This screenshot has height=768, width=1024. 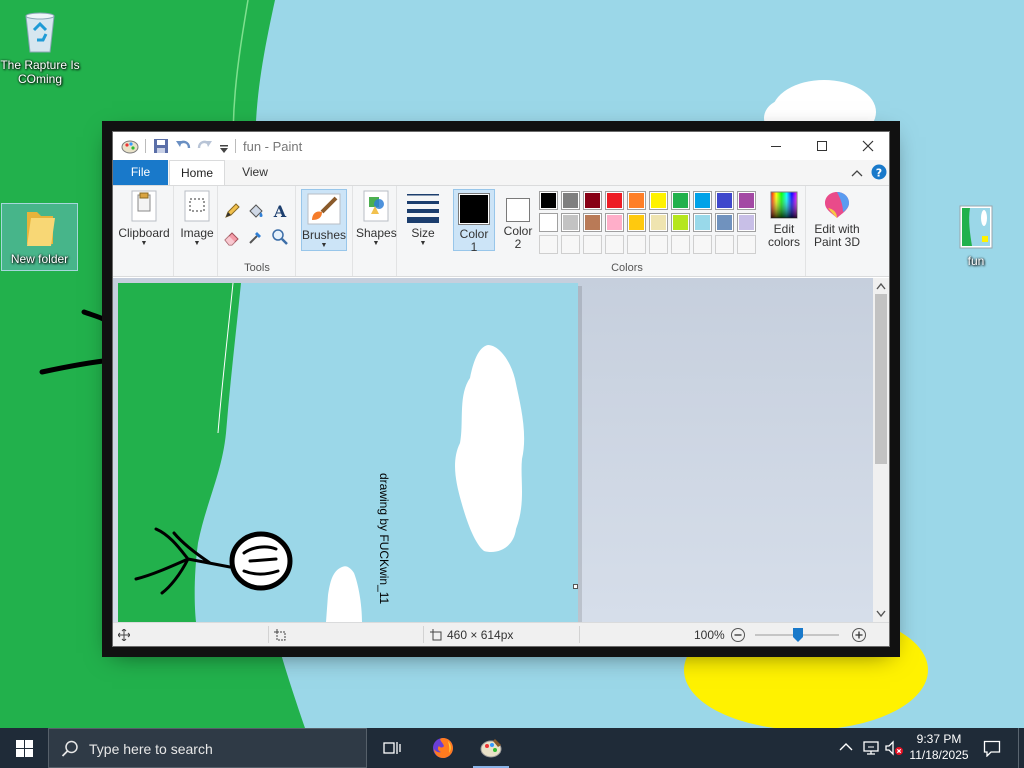 What do you see at coordinates (40, 47) in the screenshot?
I see `desktop-icon-recycle-bin: The Rapture Is COming` at bounding box center [40, 47].